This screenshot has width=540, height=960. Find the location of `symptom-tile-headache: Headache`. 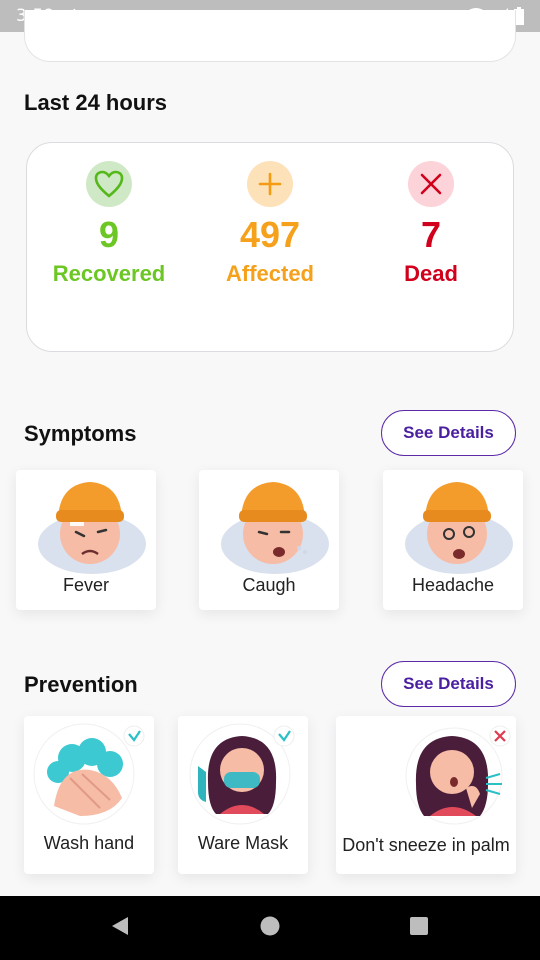

symptom-tile-headache: Headache is located at coordinates (453, 540).